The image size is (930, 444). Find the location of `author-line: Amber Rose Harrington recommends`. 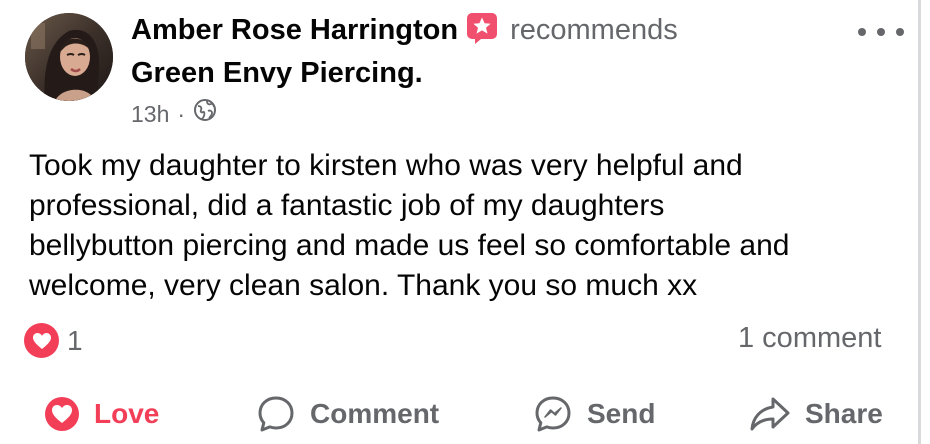

author-line: Amber Rose Harrington recommends is located at coordinates (404, 32).